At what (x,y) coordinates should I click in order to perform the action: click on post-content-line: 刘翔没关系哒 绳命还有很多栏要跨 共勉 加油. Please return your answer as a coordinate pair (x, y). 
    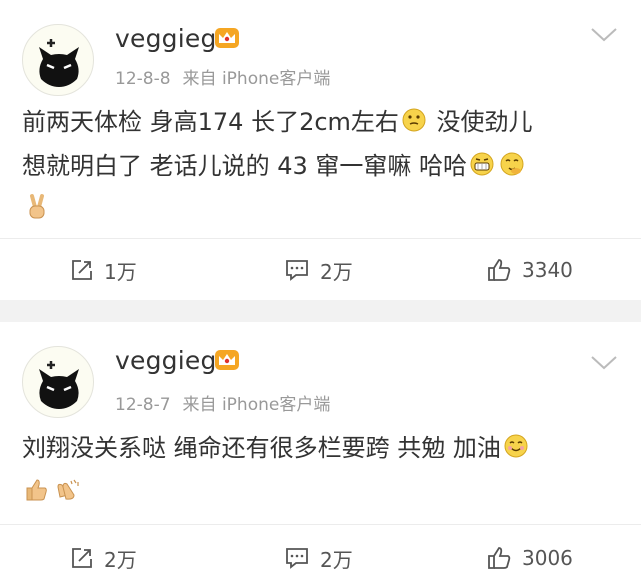
    Looking at the image, I should click on (322, 448).